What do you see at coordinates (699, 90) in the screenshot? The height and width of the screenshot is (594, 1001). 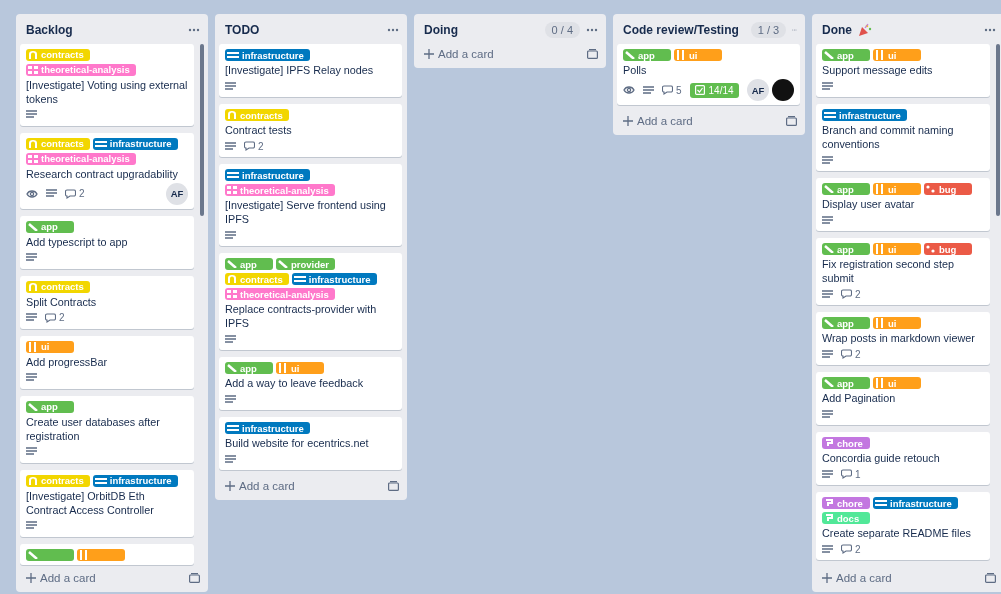 I see `checkbox-icon` at bounding box center [699, 90].